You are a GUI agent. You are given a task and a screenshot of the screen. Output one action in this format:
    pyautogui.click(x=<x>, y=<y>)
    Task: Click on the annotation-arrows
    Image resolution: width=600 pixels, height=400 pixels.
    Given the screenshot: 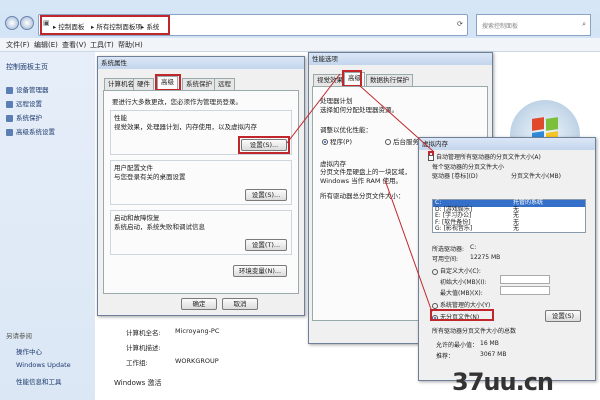 What is the action you would take?
    pyautogui.click(x=360, y=193)
    